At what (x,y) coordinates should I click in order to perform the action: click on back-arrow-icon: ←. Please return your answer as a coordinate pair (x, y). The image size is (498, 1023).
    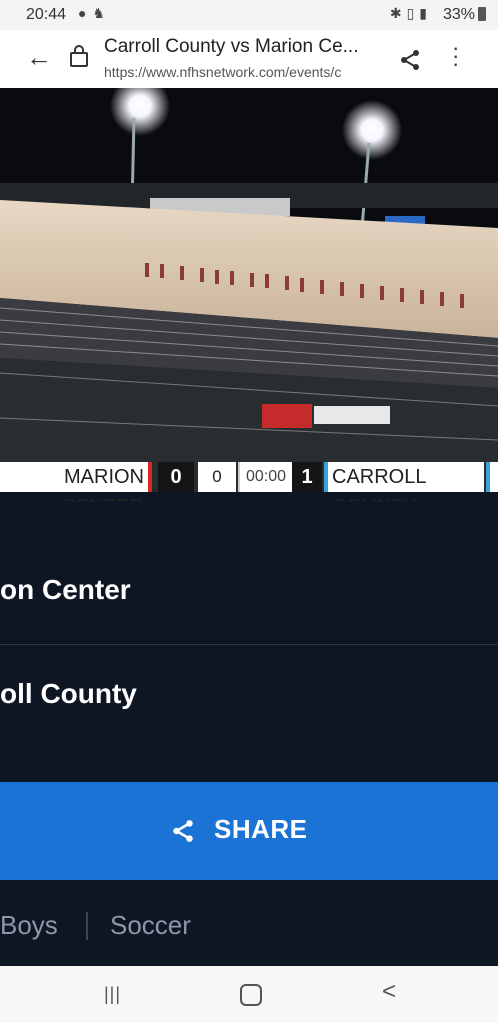
    Looking at the image, I should click on (39, 57).